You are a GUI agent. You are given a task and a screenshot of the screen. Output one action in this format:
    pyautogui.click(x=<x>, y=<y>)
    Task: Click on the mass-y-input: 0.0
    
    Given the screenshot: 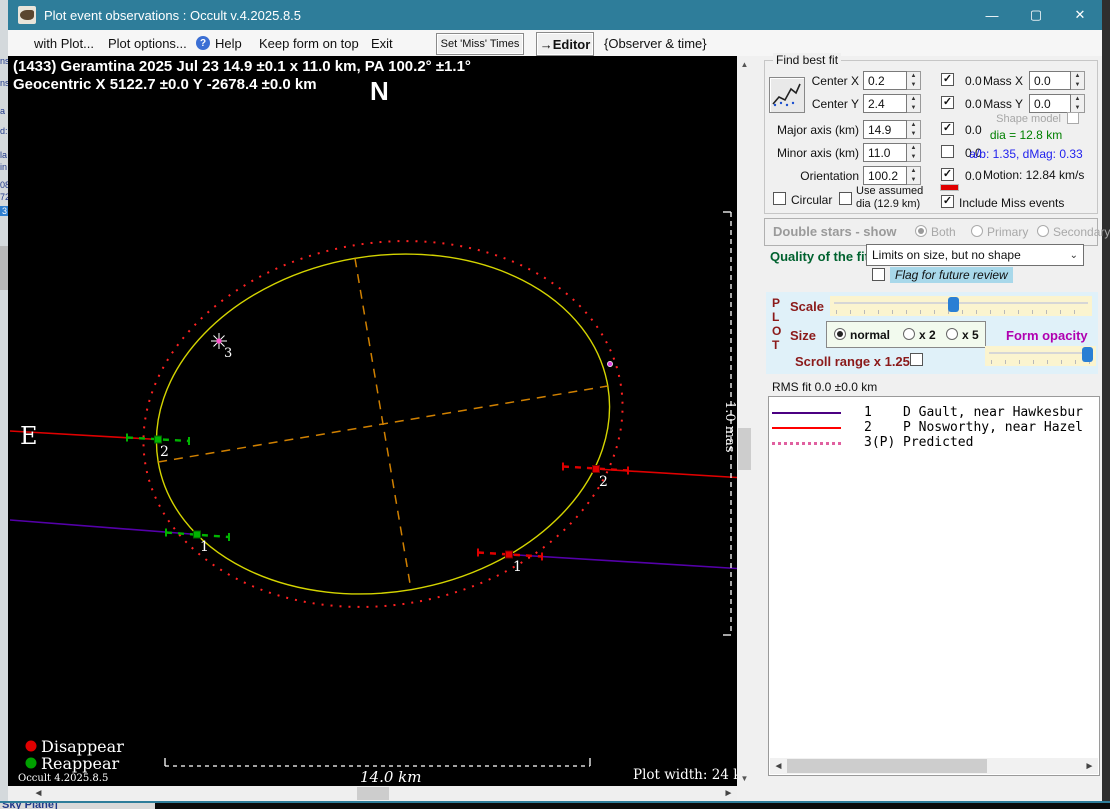 What is the action you would take?
    pyautogui.click(x=1050, y=103)
    